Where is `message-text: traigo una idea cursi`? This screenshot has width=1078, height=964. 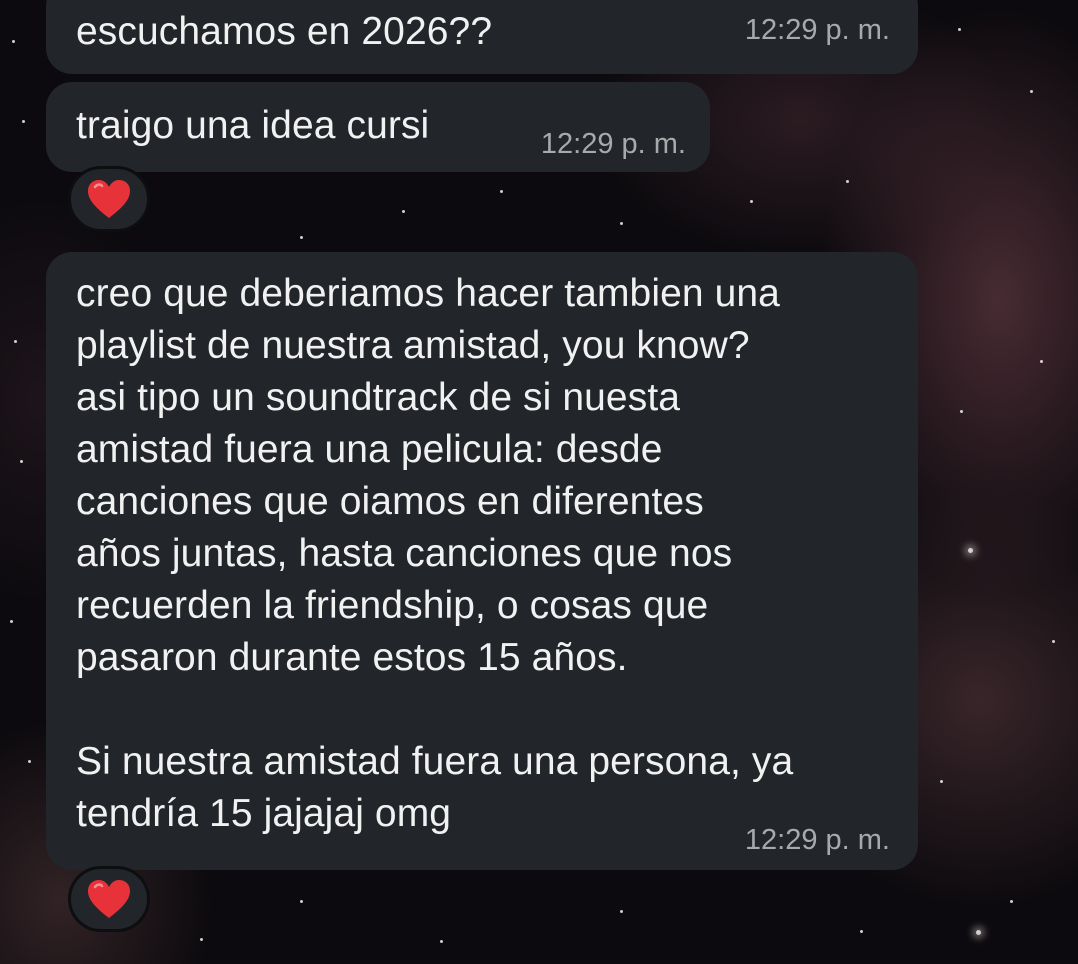
message-text: traigo una idea cursi is located at coordinates (253, 125).